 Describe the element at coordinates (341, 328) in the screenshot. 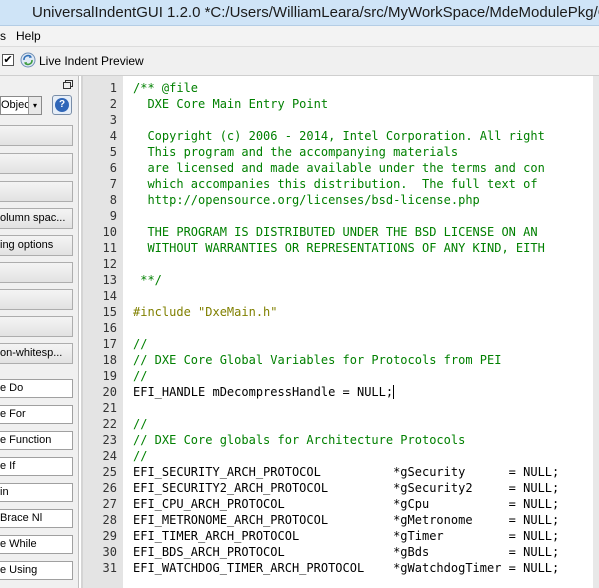

I see `code-line: 16` at that location.